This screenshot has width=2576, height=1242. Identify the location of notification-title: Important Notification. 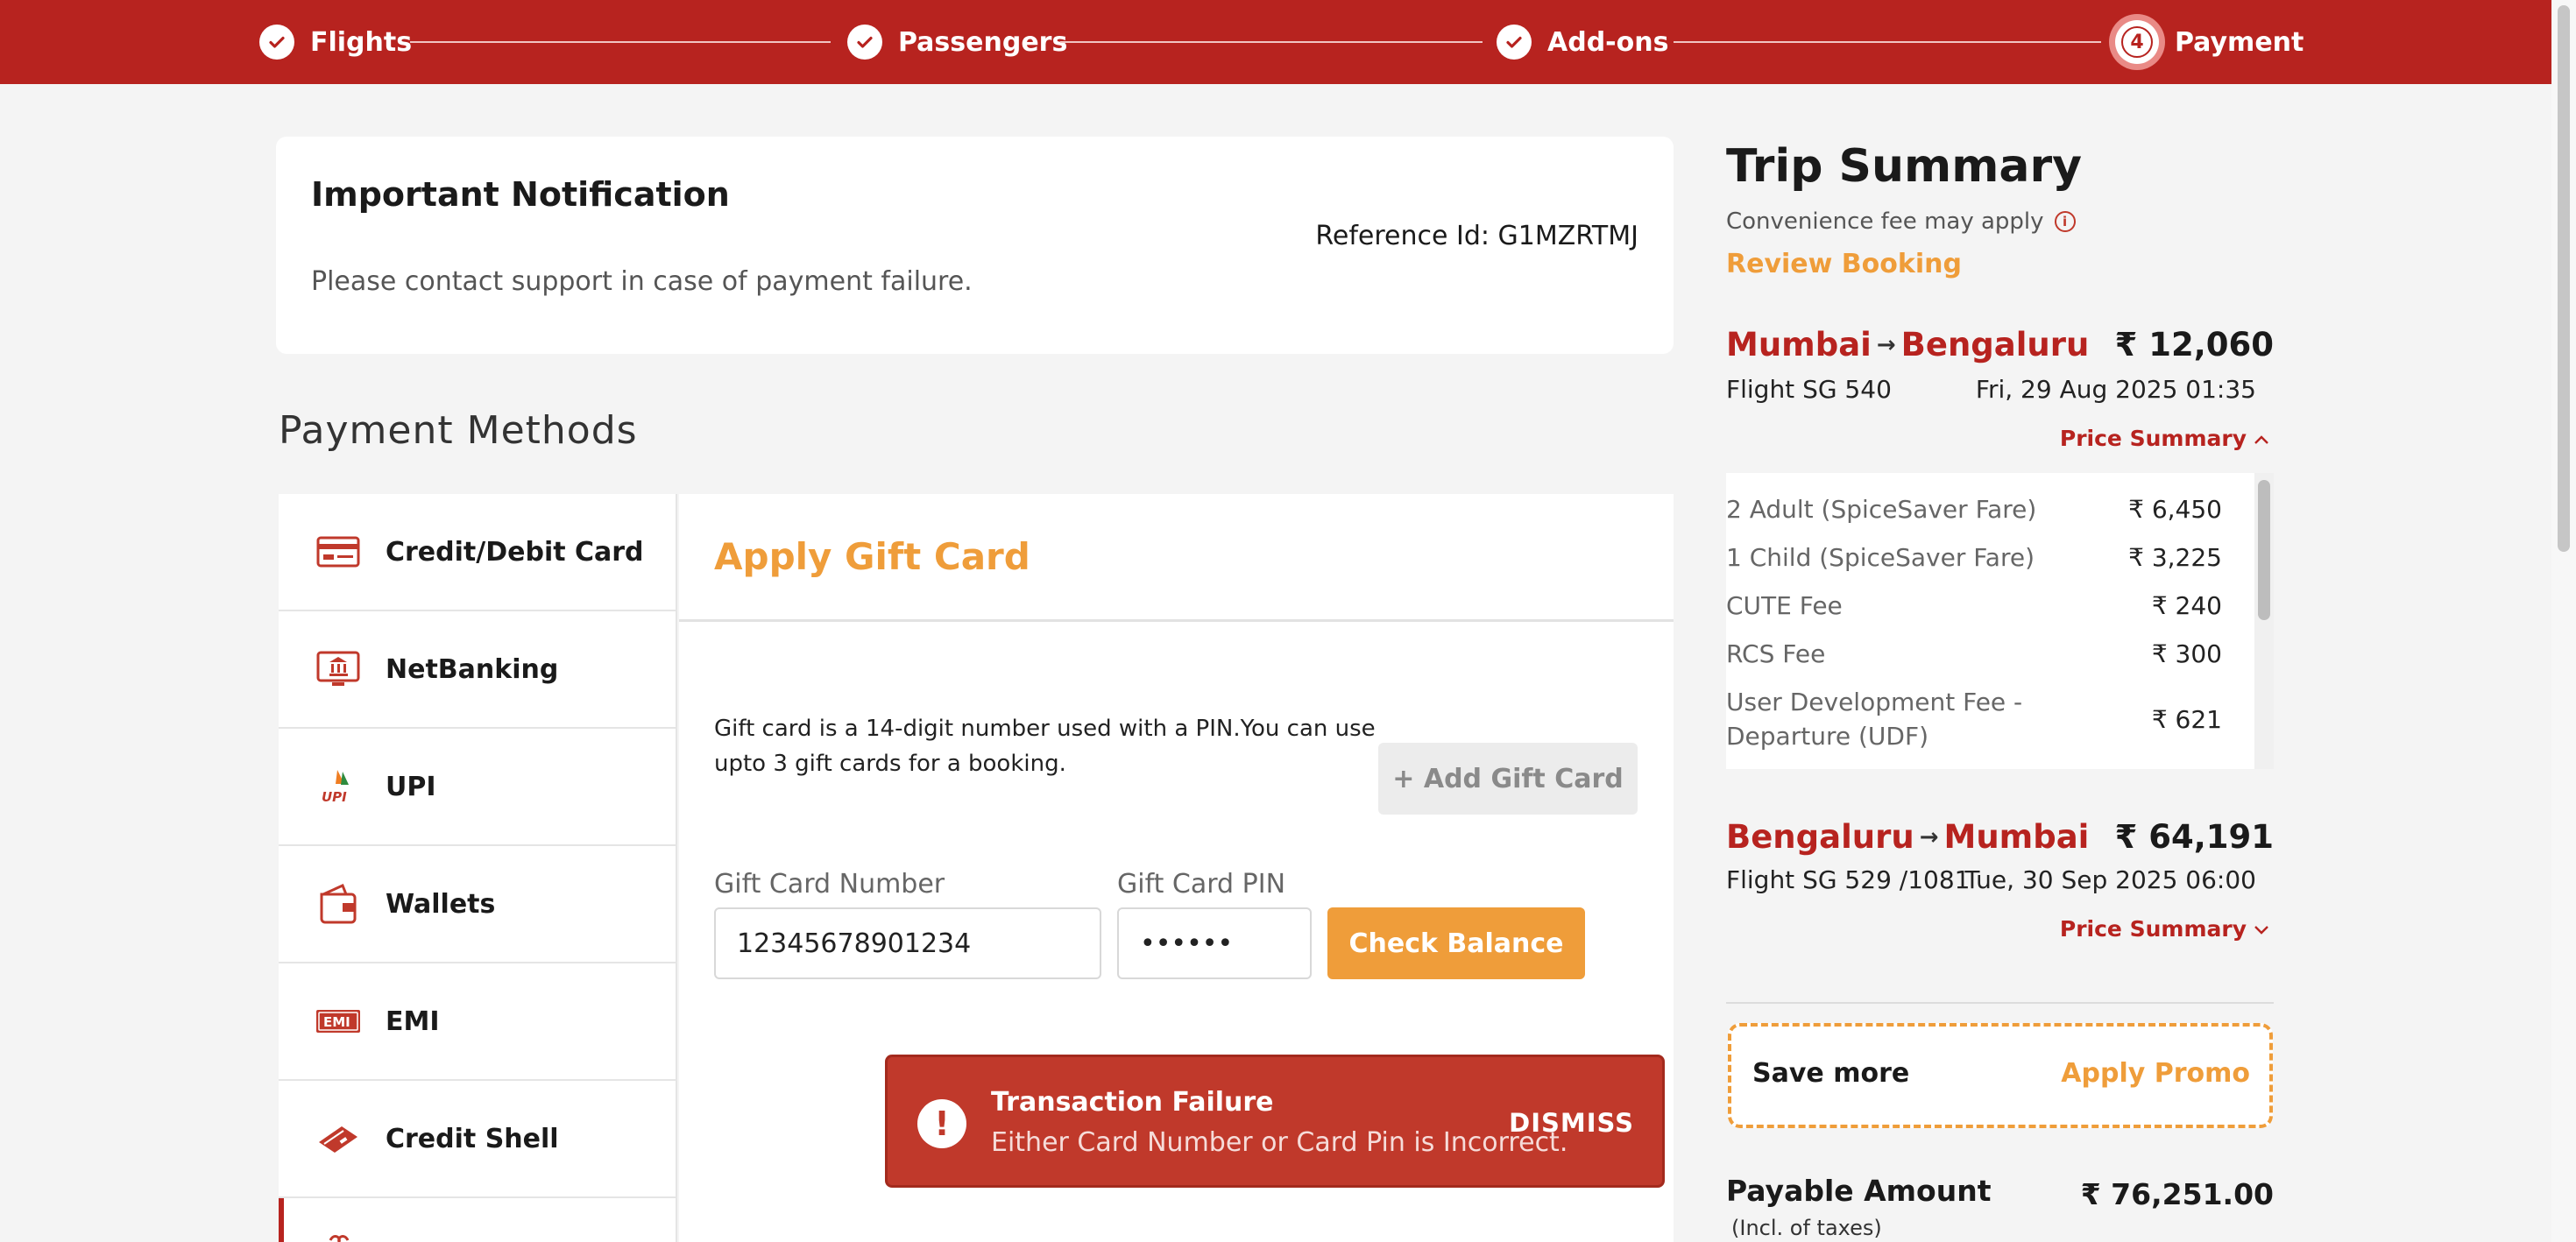
(520, 194).